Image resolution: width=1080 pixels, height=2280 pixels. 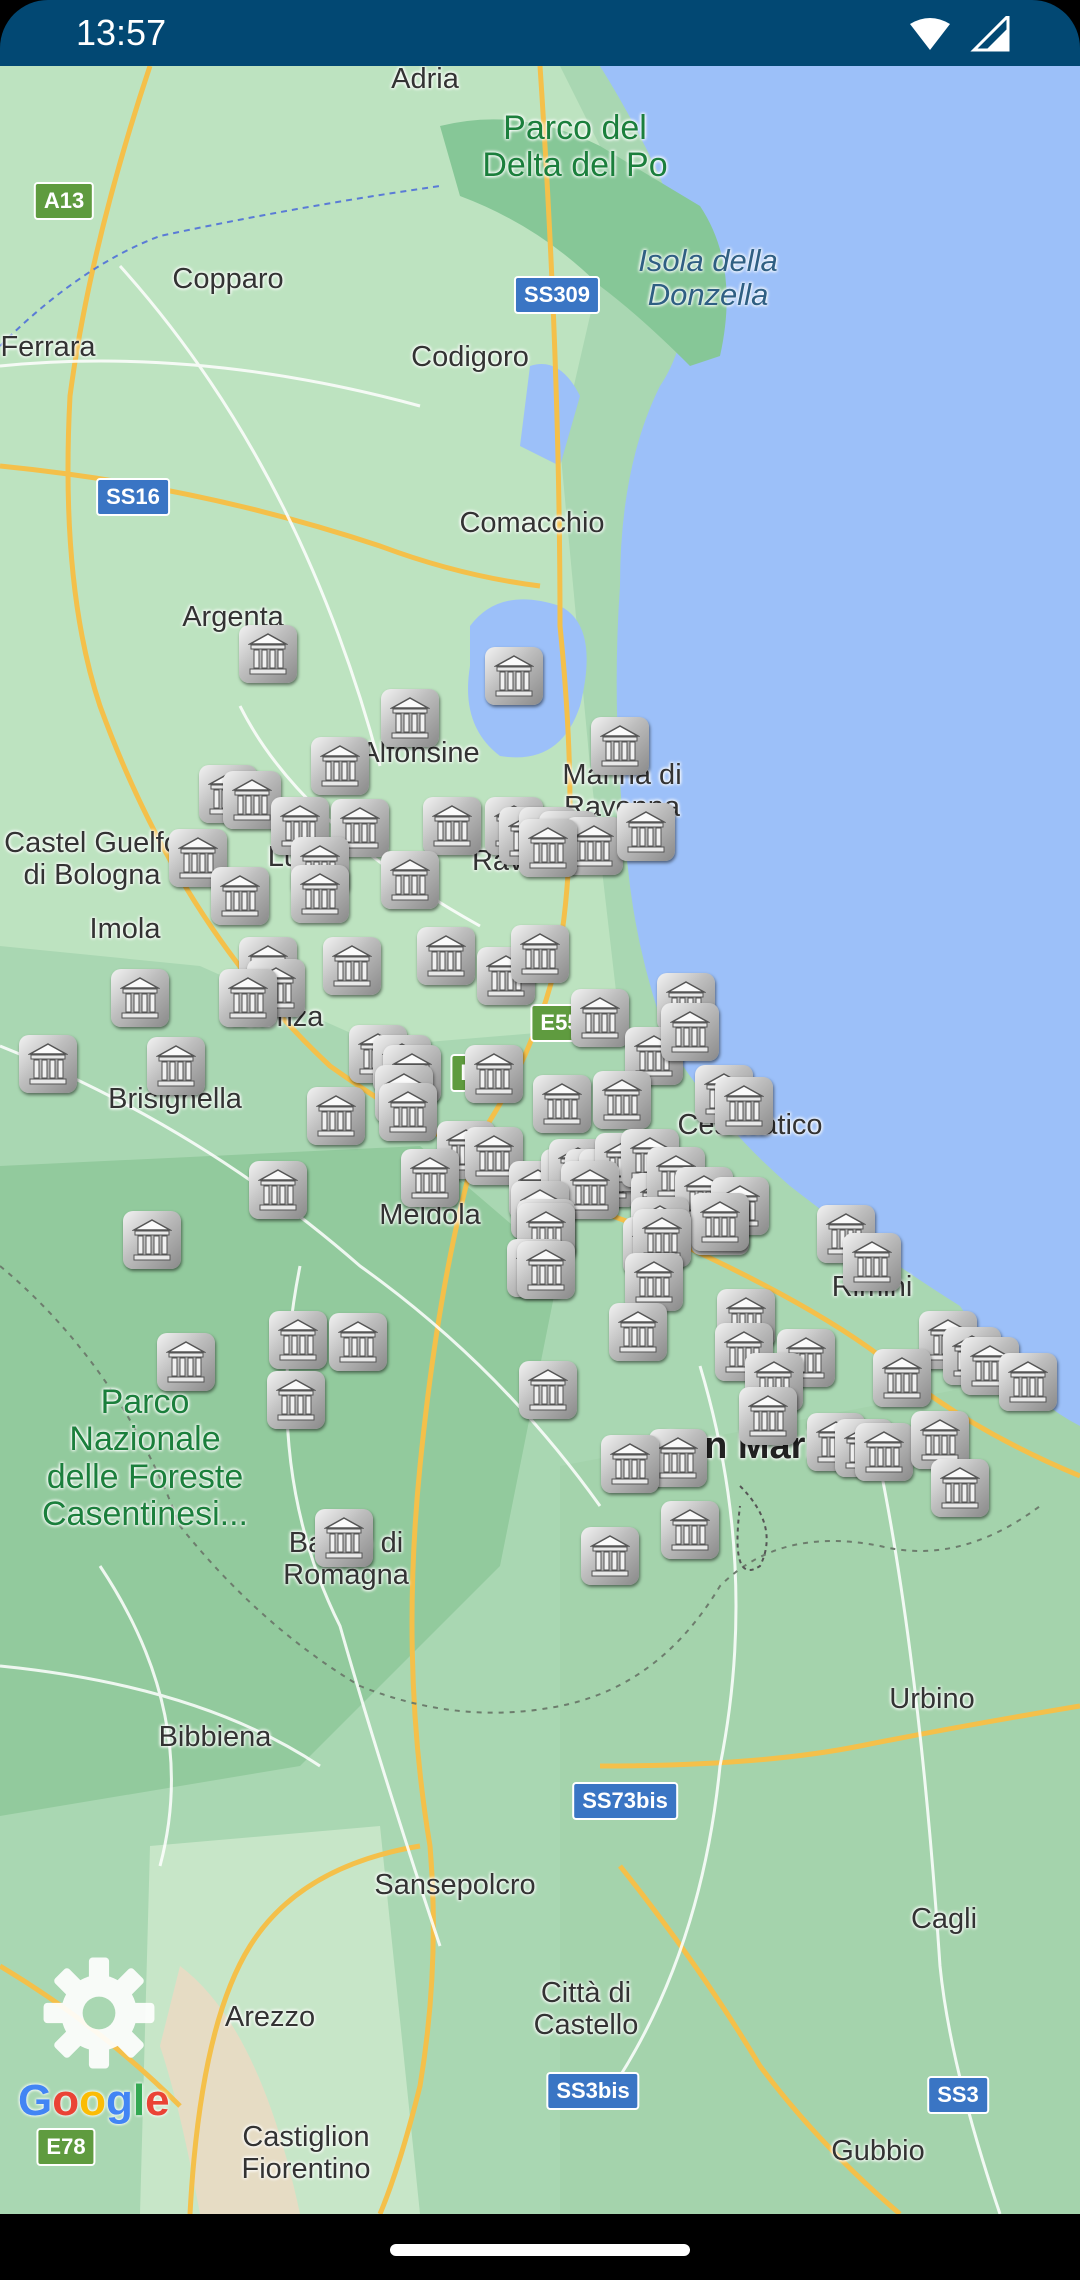 What do you see at coordinates (540, 2250) in the screenshot?
I see `home-gesture-handle` at bounding box center [540, 2250].